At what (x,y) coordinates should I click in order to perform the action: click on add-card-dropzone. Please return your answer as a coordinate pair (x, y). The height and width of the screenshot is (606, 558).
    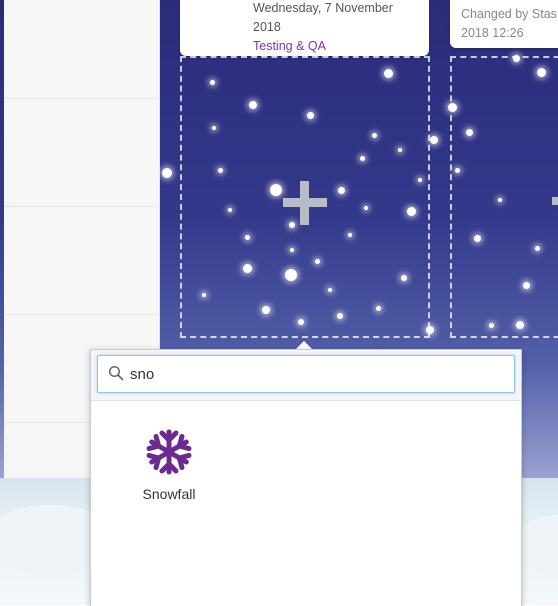
    Looking at the image, I should click on (504, 197).